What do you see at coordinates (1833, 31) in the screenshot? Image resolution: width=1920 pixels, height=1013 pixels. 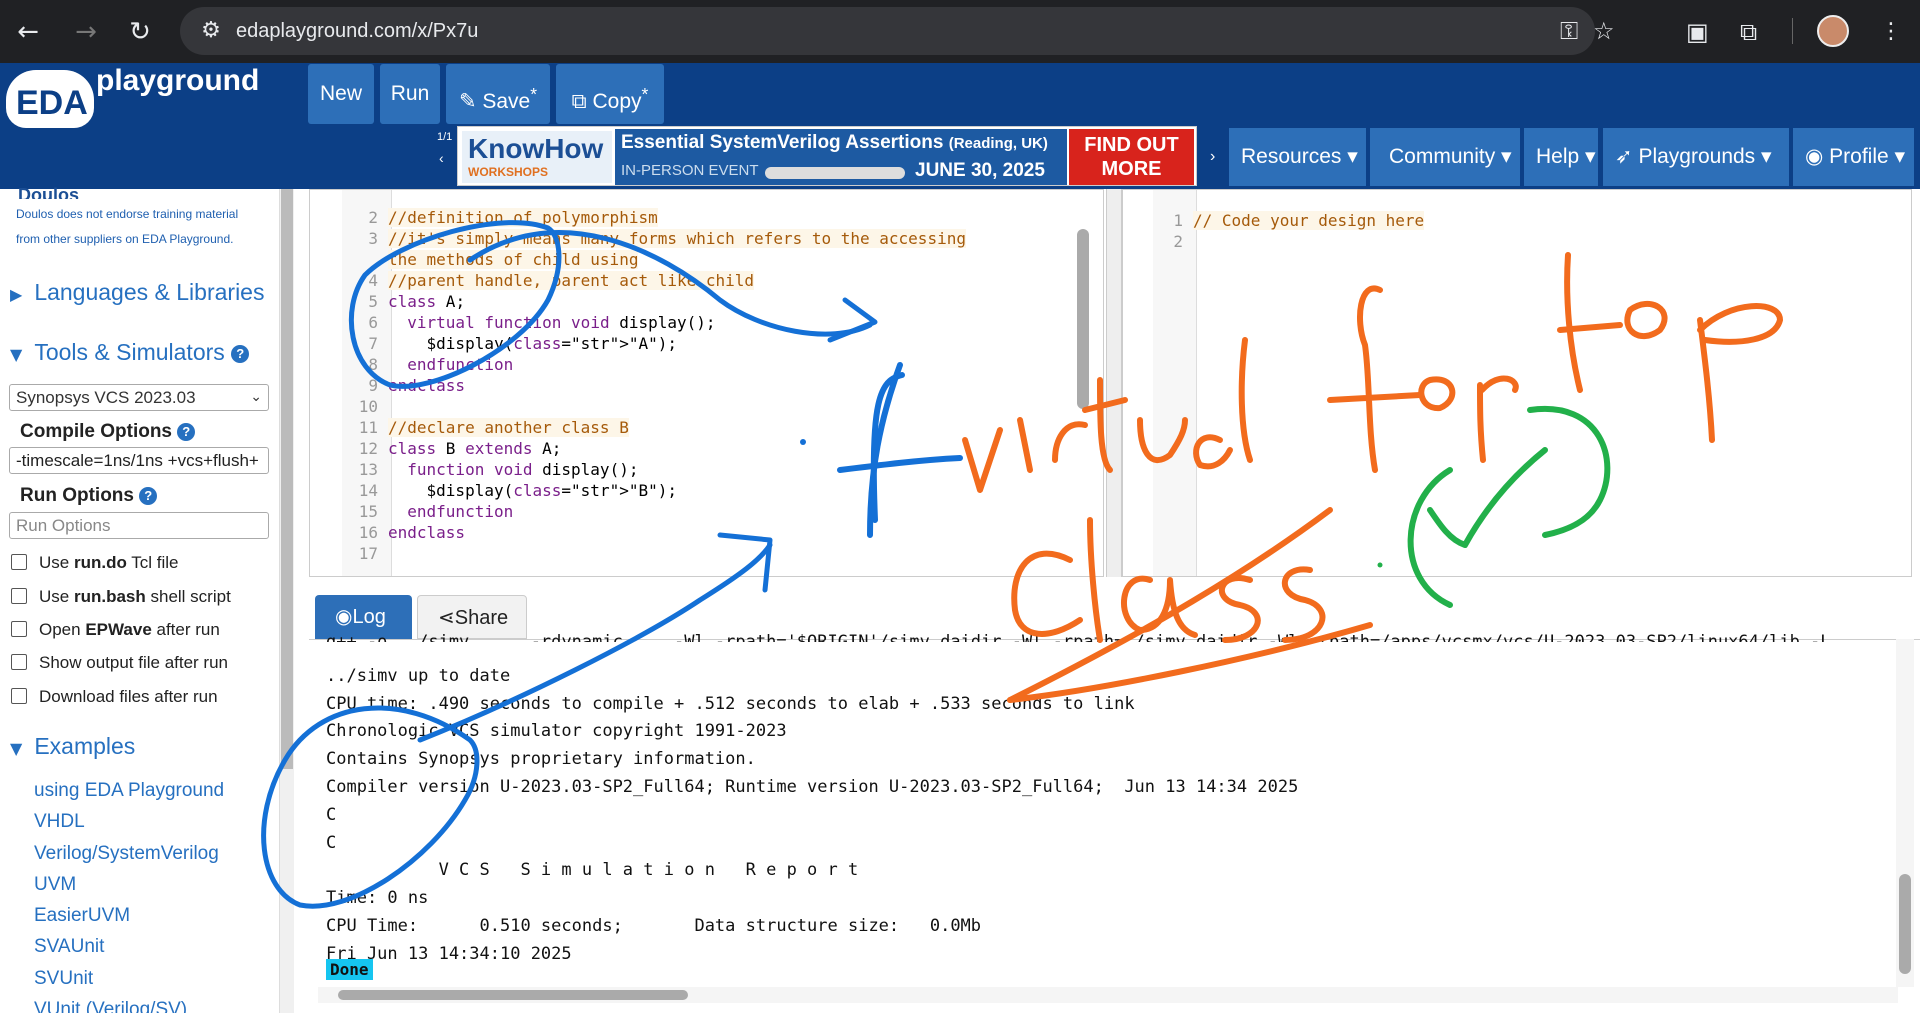 I see `profile-avatar` at bounding box center [1833, 31].